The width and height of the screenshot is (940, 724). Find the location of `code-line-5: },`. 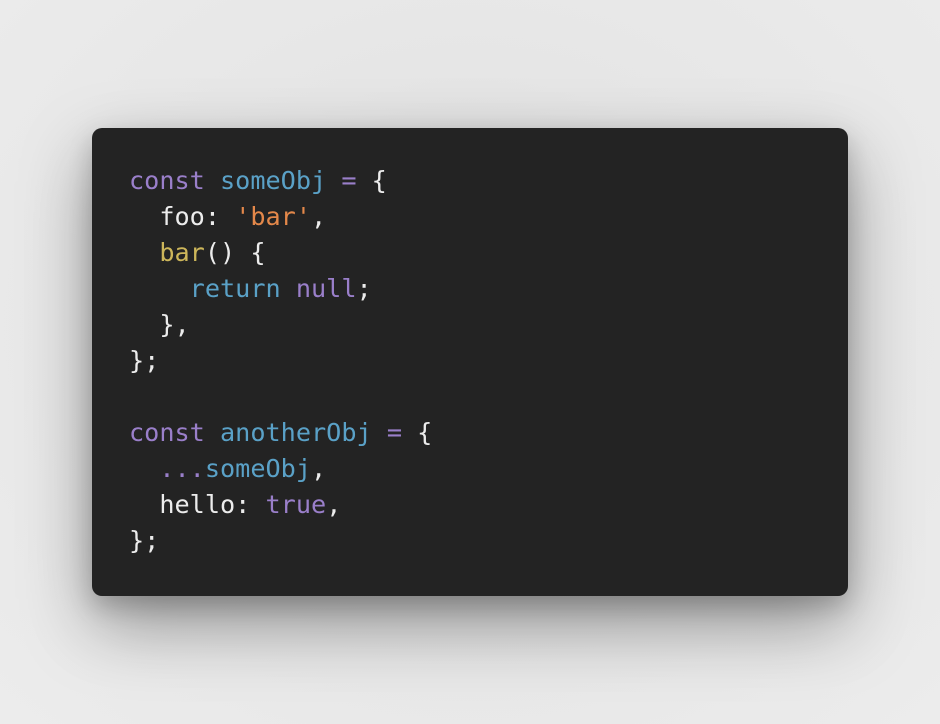

code-line-5: }, is located at coordinates (280, 325).